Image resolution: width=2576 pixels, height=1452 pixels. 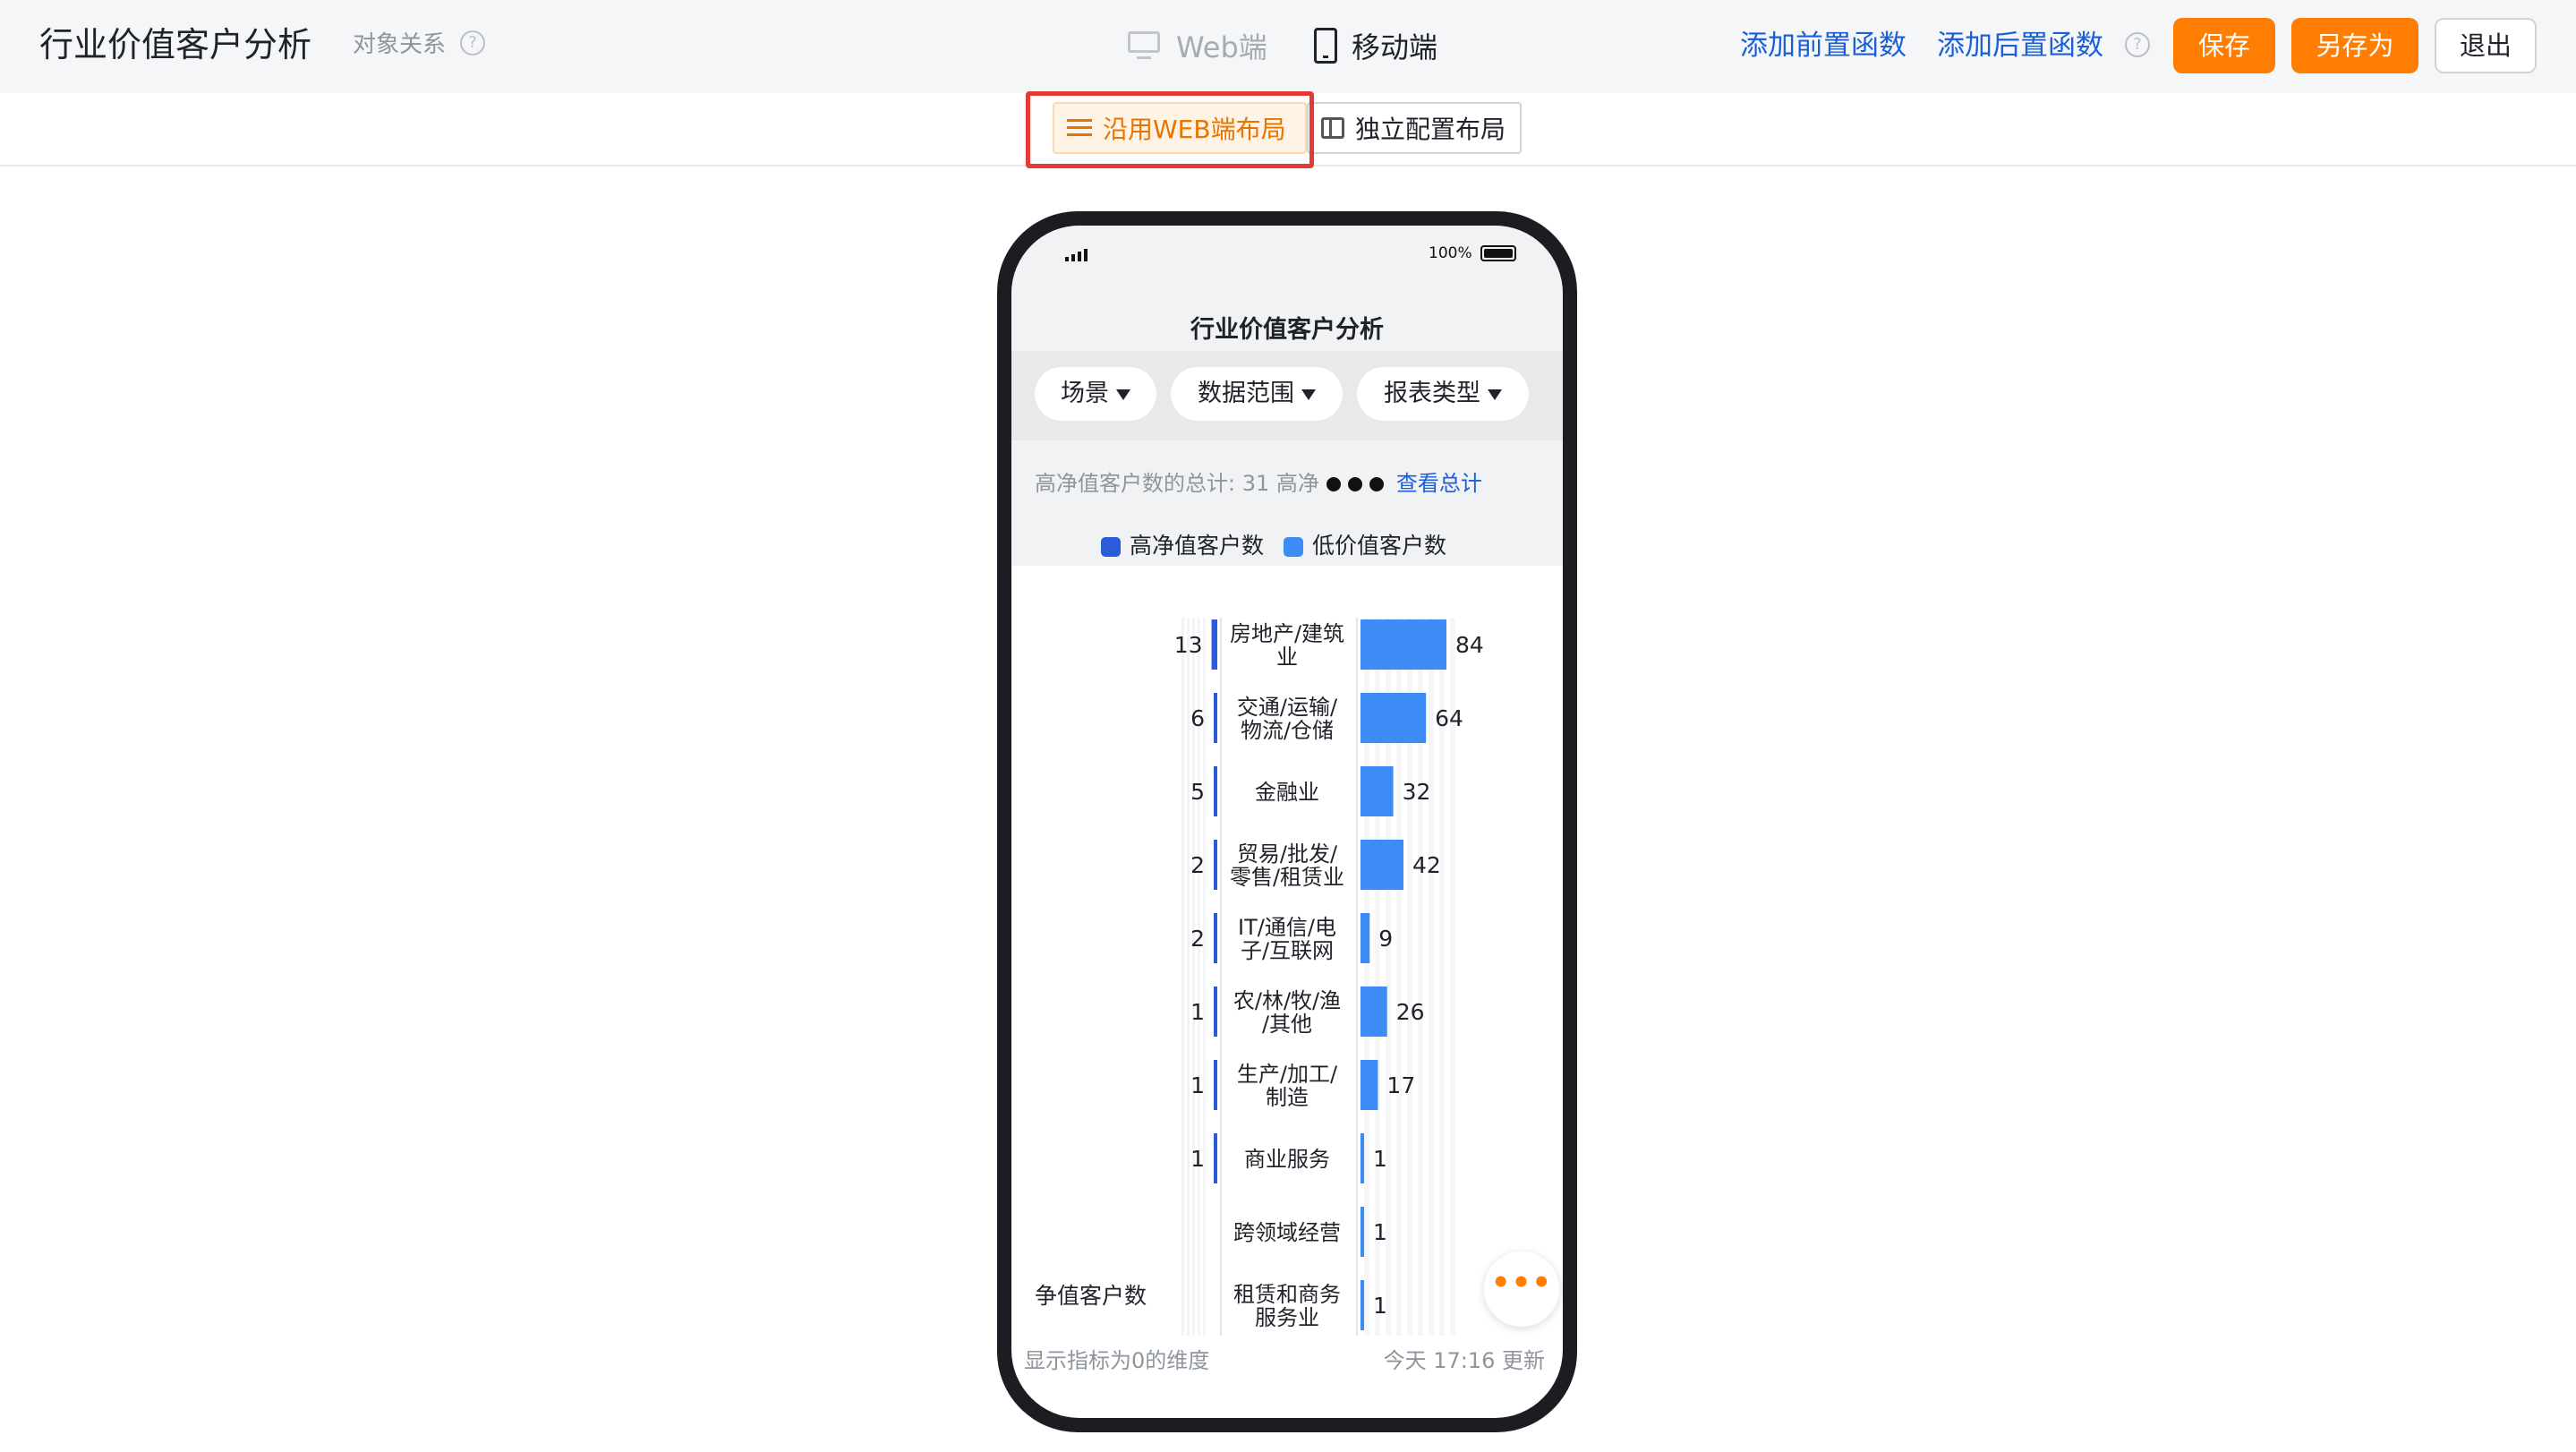 I want to click on data-label-high: 5, so click(x=1197, y=792).